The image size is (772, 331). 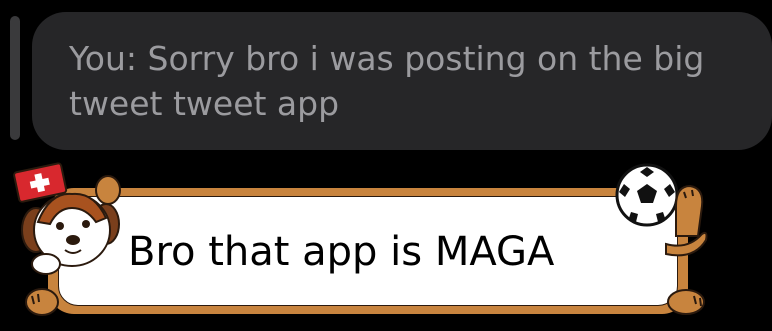 What do you see at coordinates (67, 218) in the screenshot?
I see `swiss-dog-icon` at bounding box center [67, 218].